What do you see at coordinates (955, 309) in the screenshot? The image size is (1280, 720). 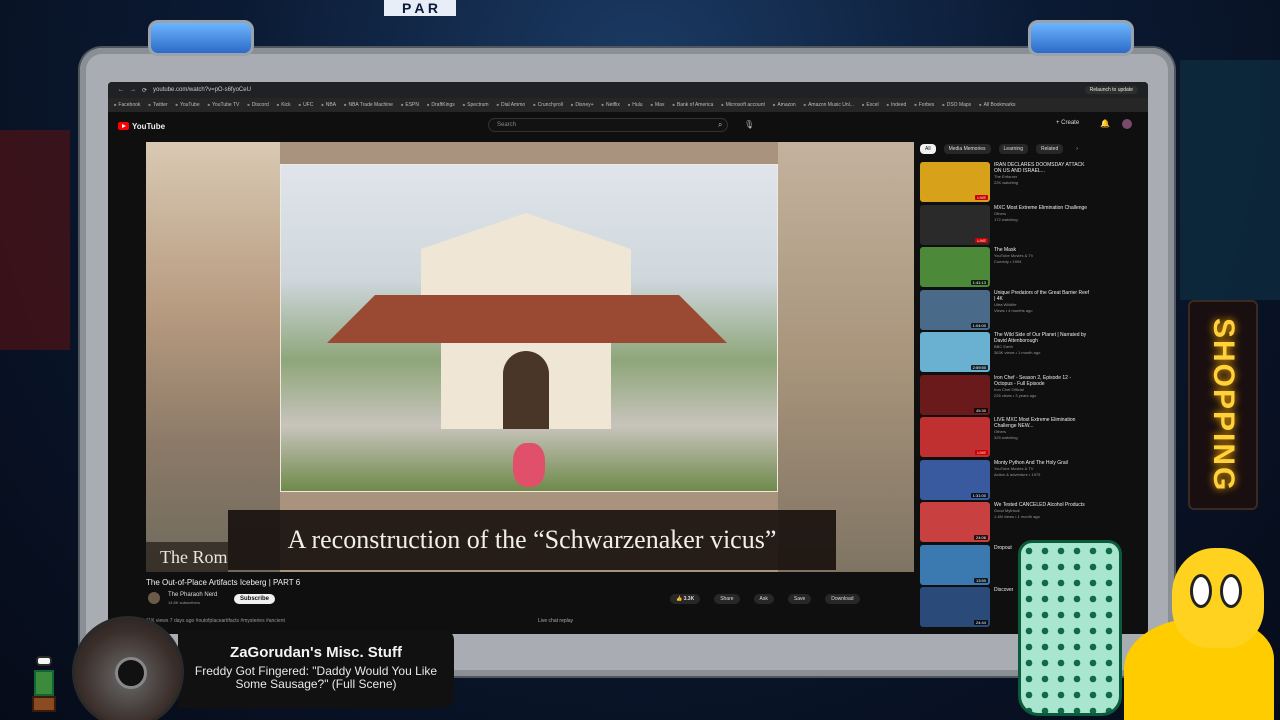 I see `recommendation-thumbnail: 1:04:00` at bounding box center [955, 309].